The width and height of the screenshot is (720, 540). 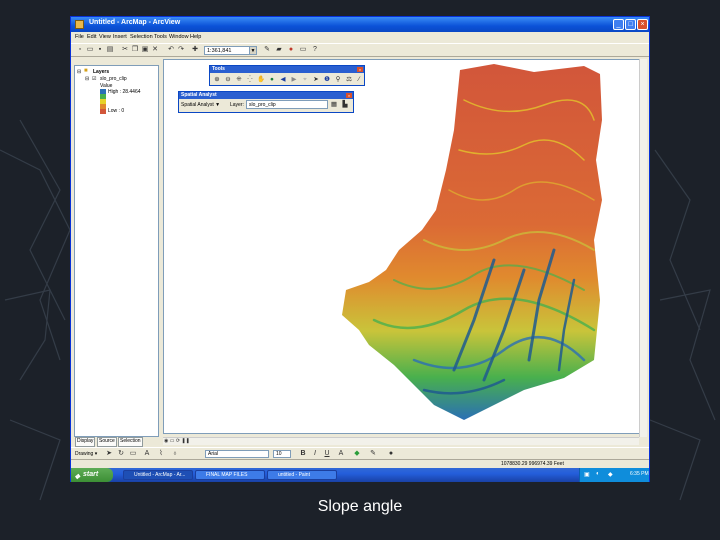 I want to click on security-tray-icon: ◆, so click(x=610, y=474).